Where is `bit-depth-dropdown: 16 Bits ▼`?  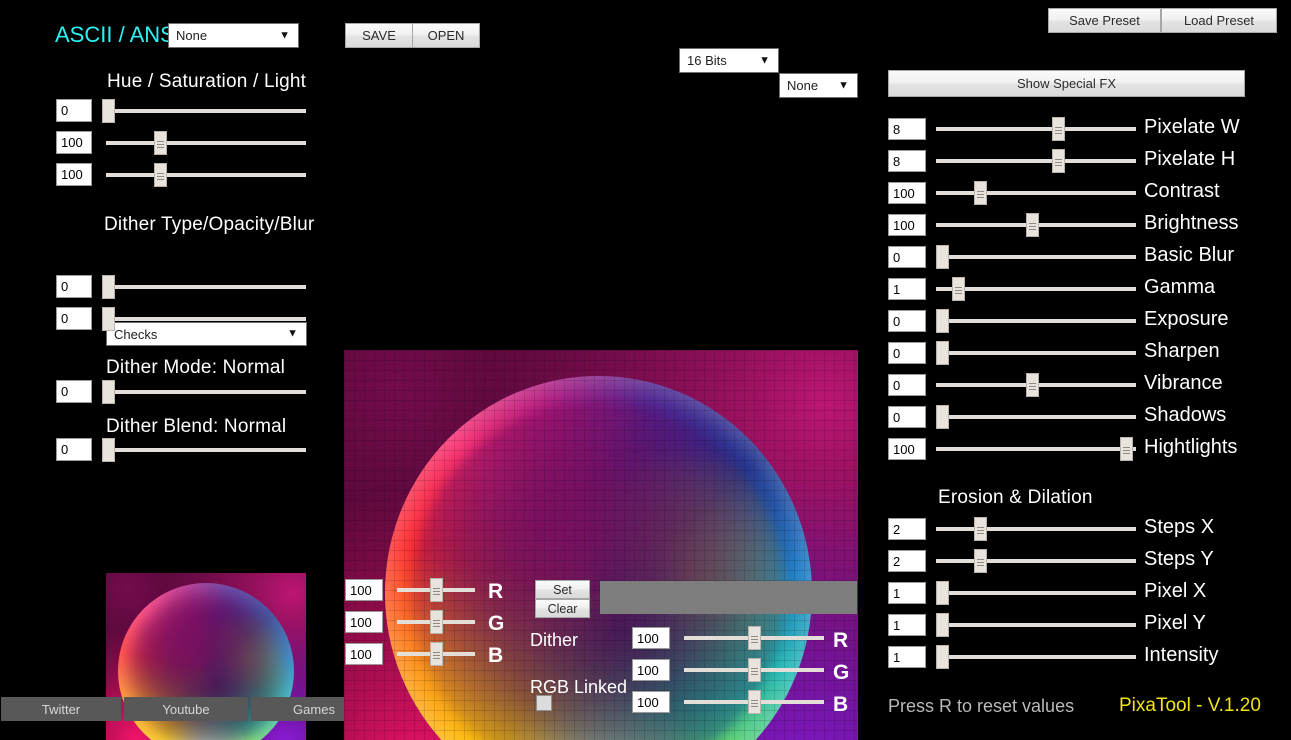
bit-depth-dropdown: 16 Bits ▼ is located at coordinates (729, 60).